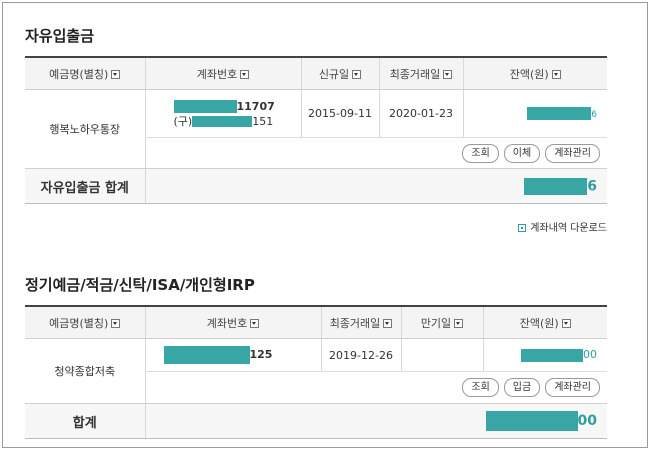 The height and width of the screenshot is (450, 650). I want to click on total-label: 합계, so click(85, 421).